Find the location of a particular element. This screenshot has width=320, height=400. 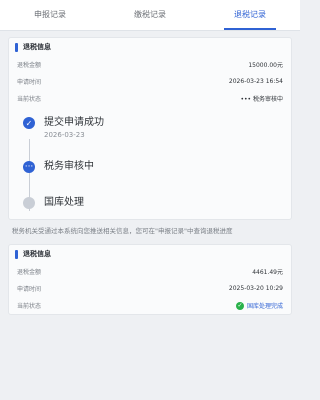

apply-time-row: 申请时间 2026-03-23 16:54 is located at coordinates (150, 81).